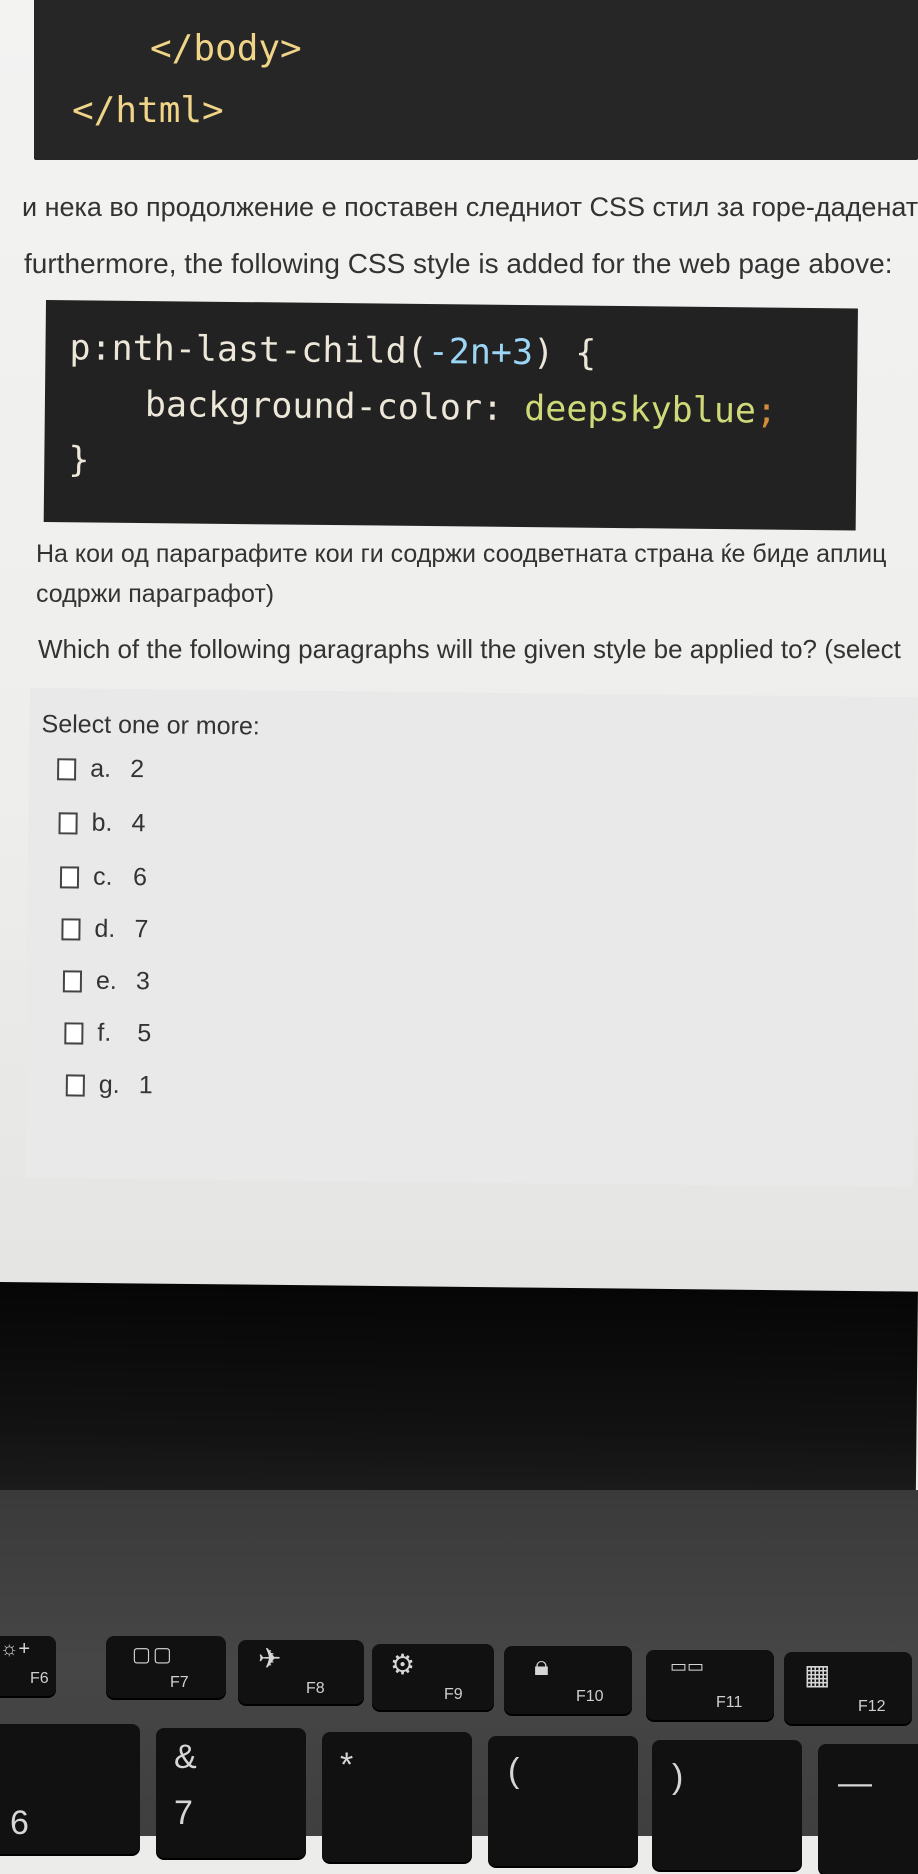  I want to click on code-line-body-close: </body>, so click(226, 48).